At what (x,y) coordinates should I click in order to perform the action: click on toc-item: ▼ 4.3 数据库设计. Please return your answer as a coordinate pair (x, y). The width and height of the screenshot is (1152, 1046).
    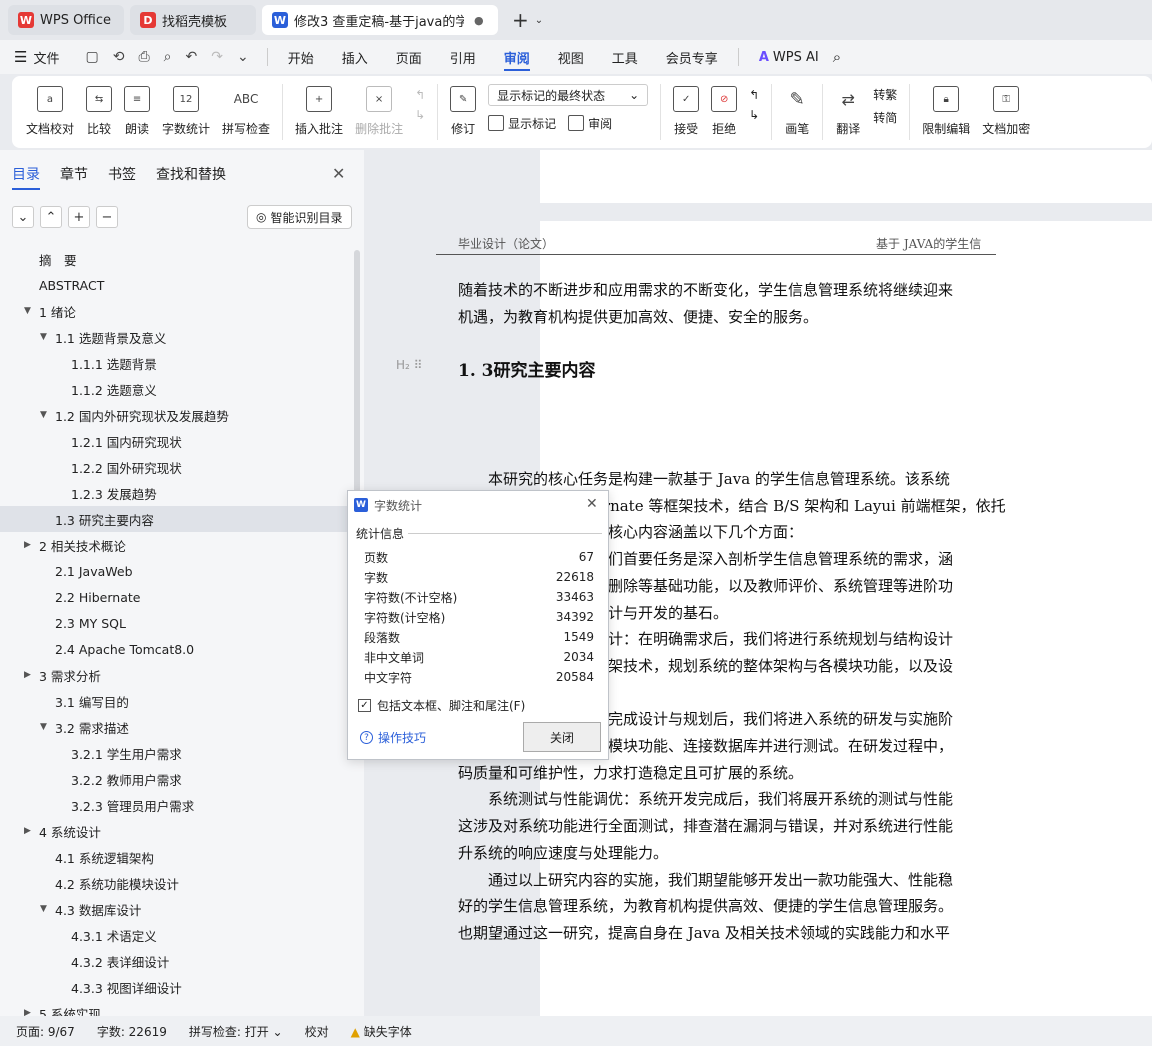
    Looking at the image, I should click on (175, 909).